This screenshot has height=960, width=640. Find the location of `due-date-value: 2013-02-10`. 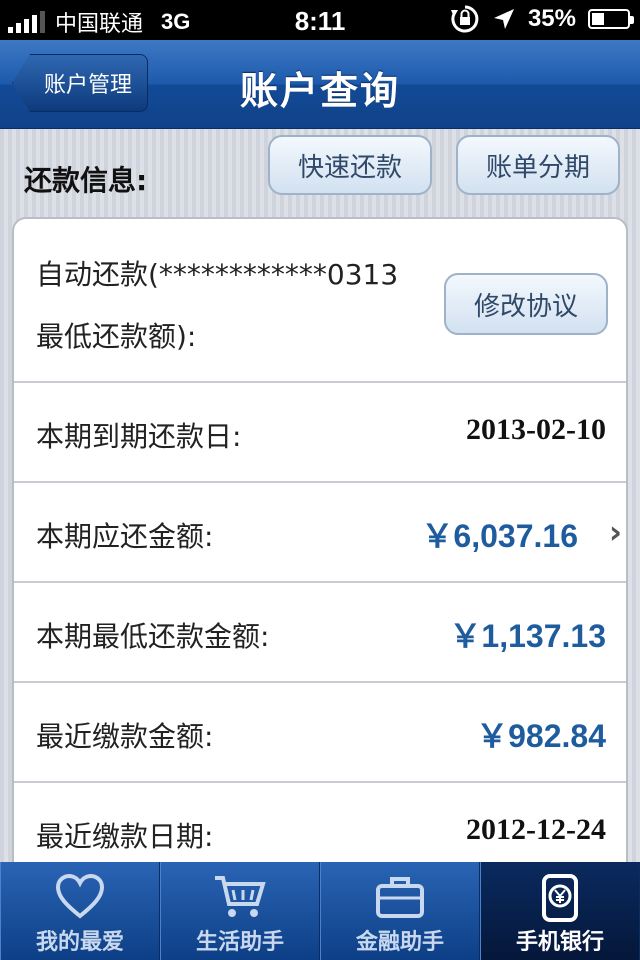

due-date-value: 2013-02-10 is located at coordinates (536, 429).